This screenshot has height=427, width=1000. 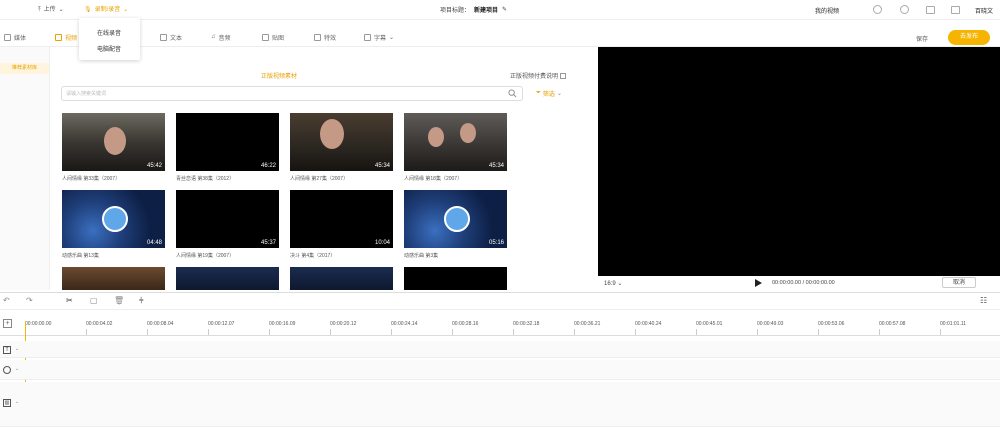 What do you see at coordinates (94, 300) in the screenshot?
I see `copy-icon: ▢` at bounding box center [94, 300].